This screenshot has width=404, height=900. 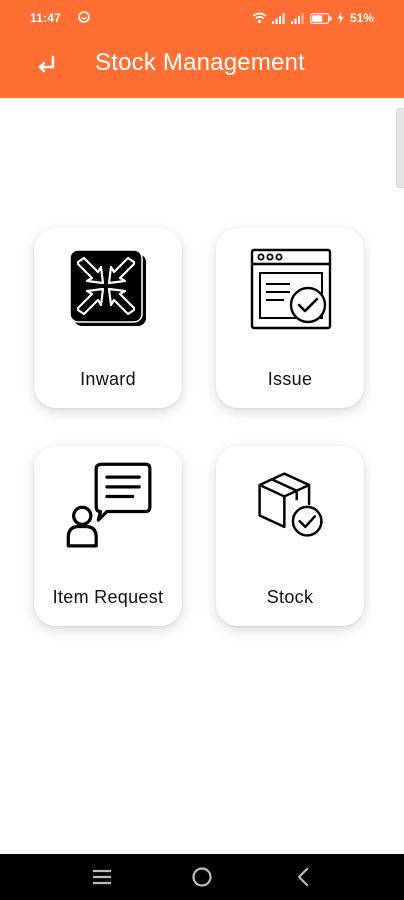 I want to click on menu-icon, so click(x=102, y=877).